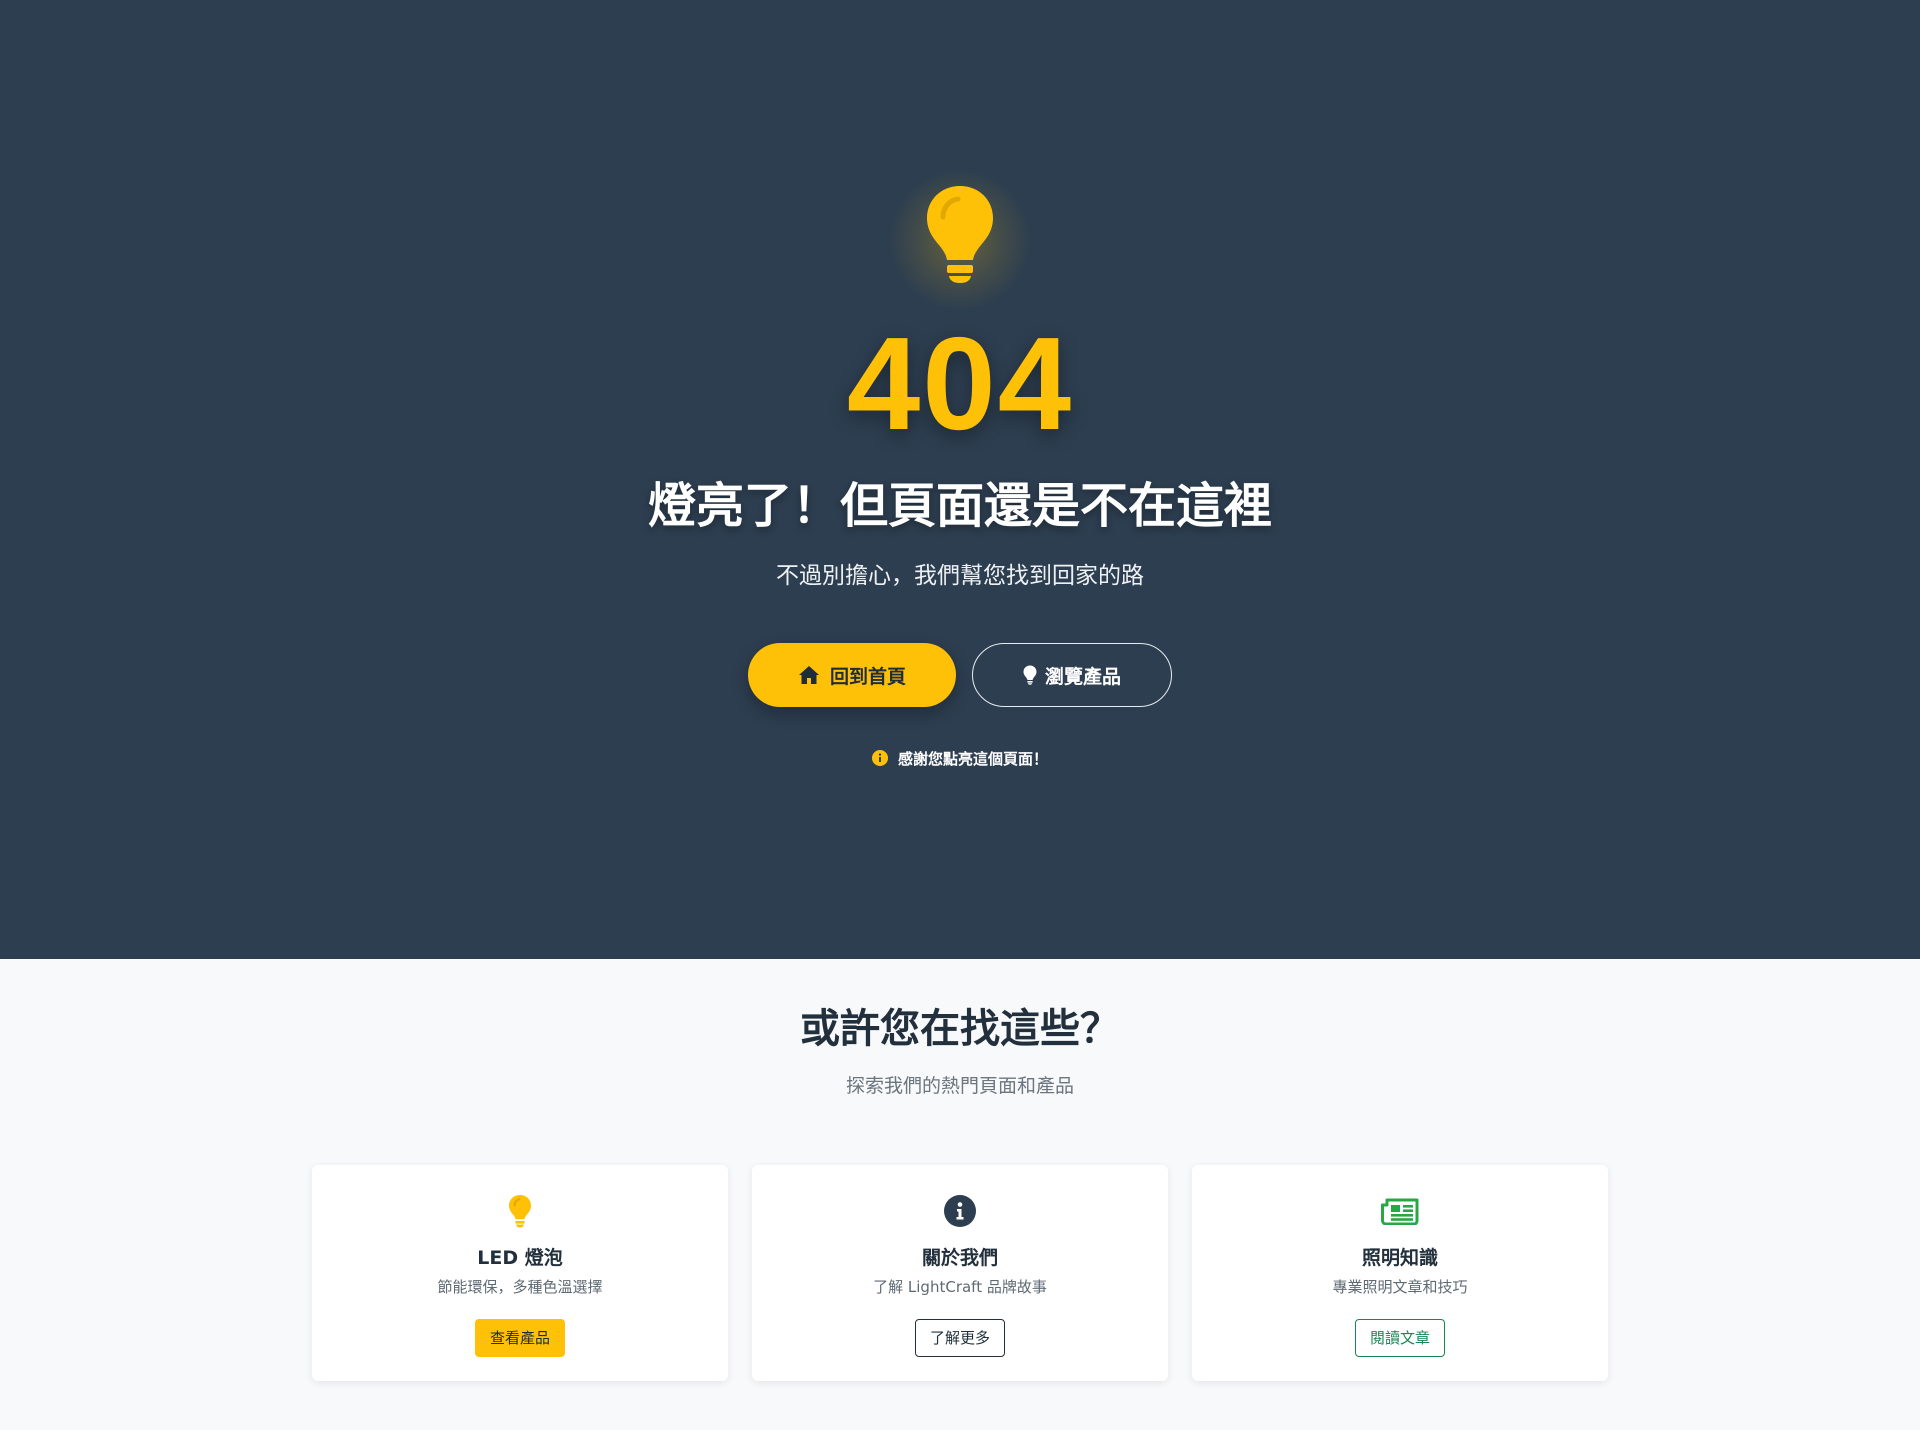  I want to click on hero-lightbulb, so click(960, 240).